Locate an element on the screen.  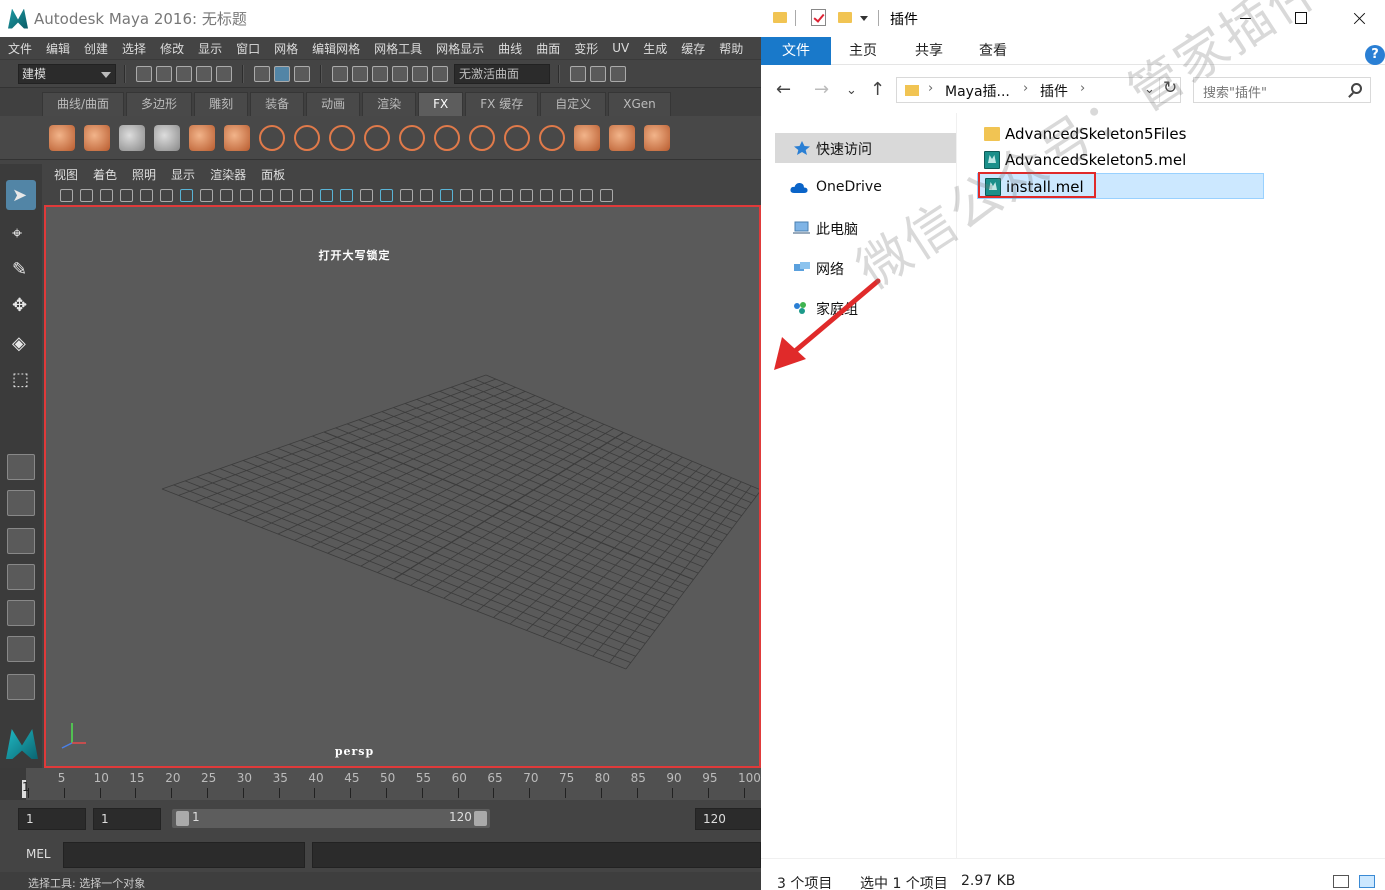
depth-of-field-icon is located at coordinates (506, 195).